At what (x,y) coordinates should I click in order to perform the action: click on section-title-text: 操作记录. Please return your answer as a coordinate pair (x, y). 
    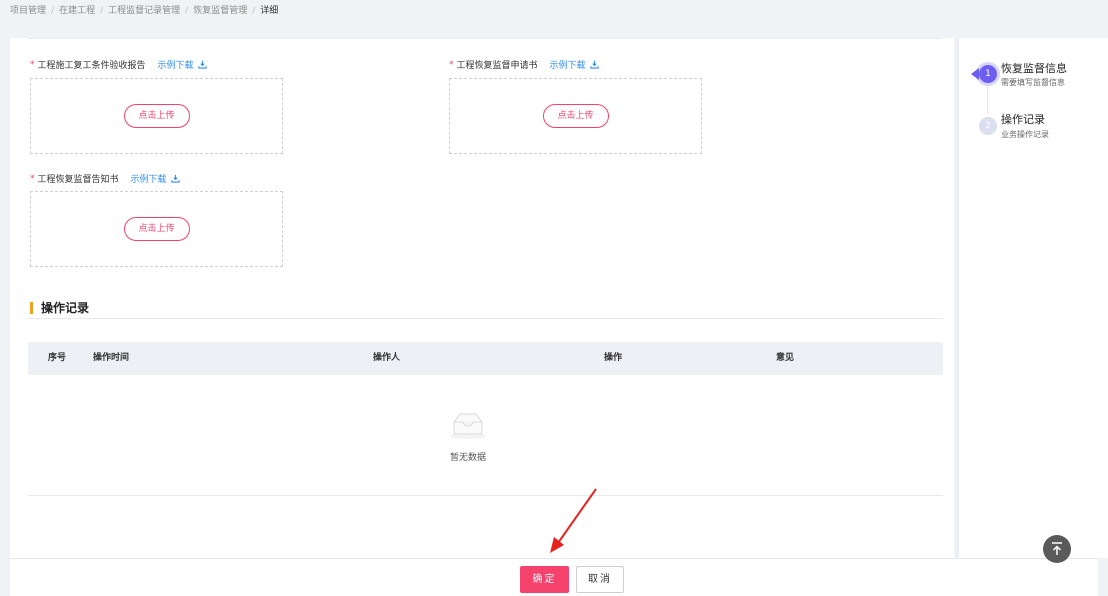
    Looking at the image, I should click on (65, 308).